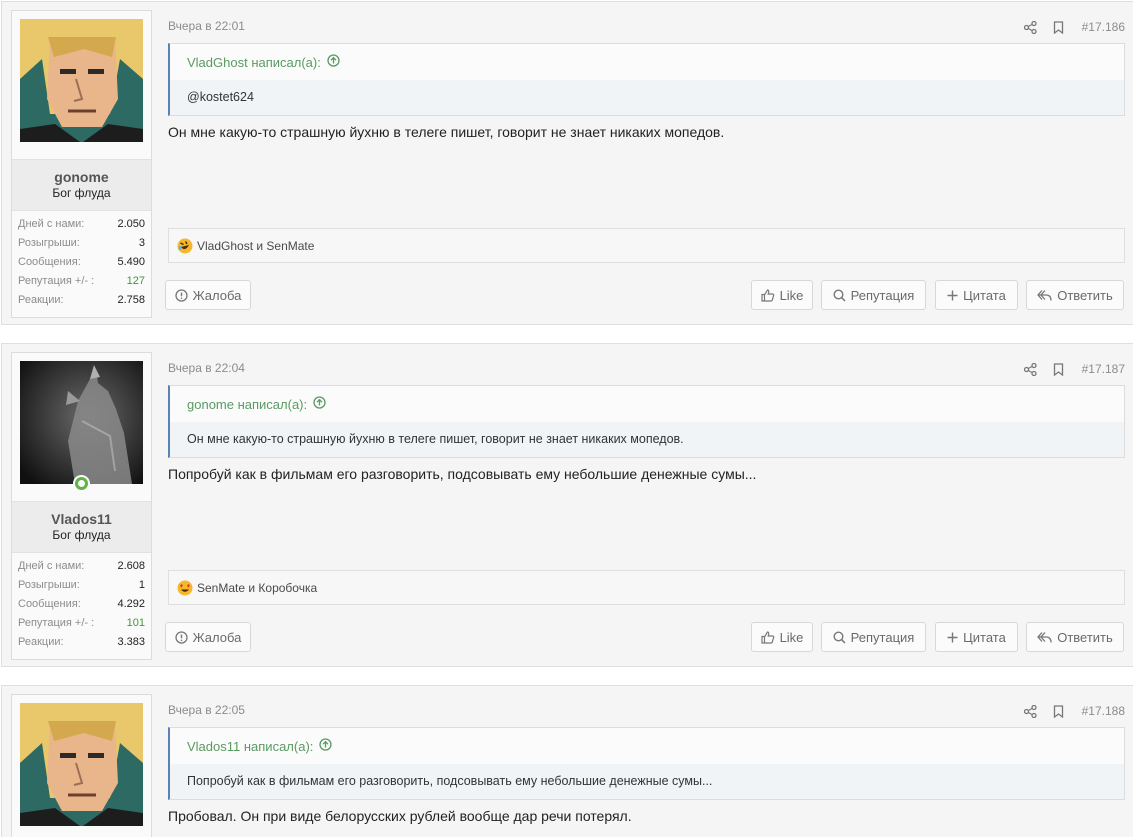 This screenshot has height=837, width=1133. What do you see at coordinates (135, 623) in the screenshot?
I see `reputation-value: 101` at bounding box center [135, 623].